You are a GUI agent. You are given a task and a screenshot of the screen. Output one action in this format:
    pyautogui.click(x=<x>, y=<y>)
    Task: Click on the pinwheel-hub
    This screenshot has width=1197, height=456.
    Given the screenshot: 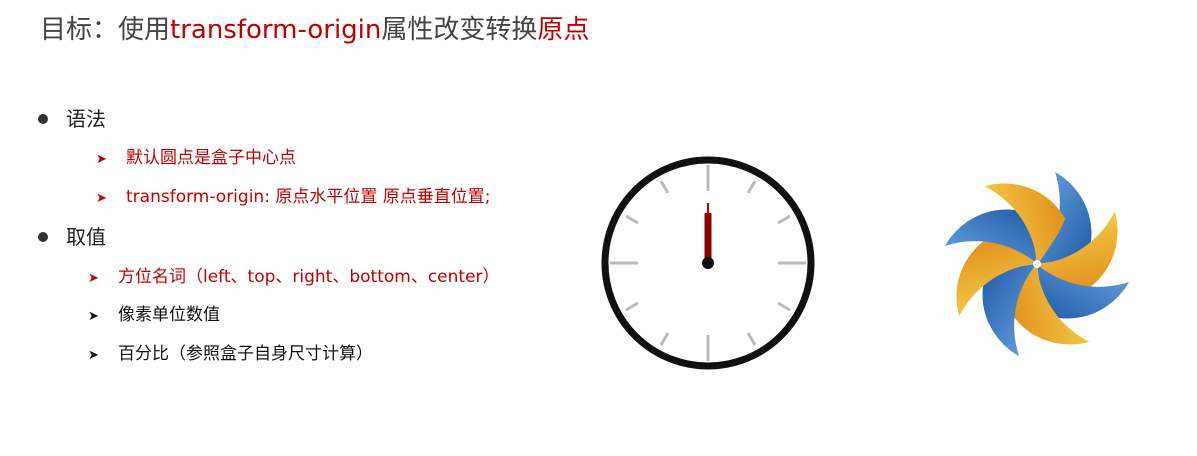 What is the action you would take?
    pyautogui.click(x=1037, y=264)
    